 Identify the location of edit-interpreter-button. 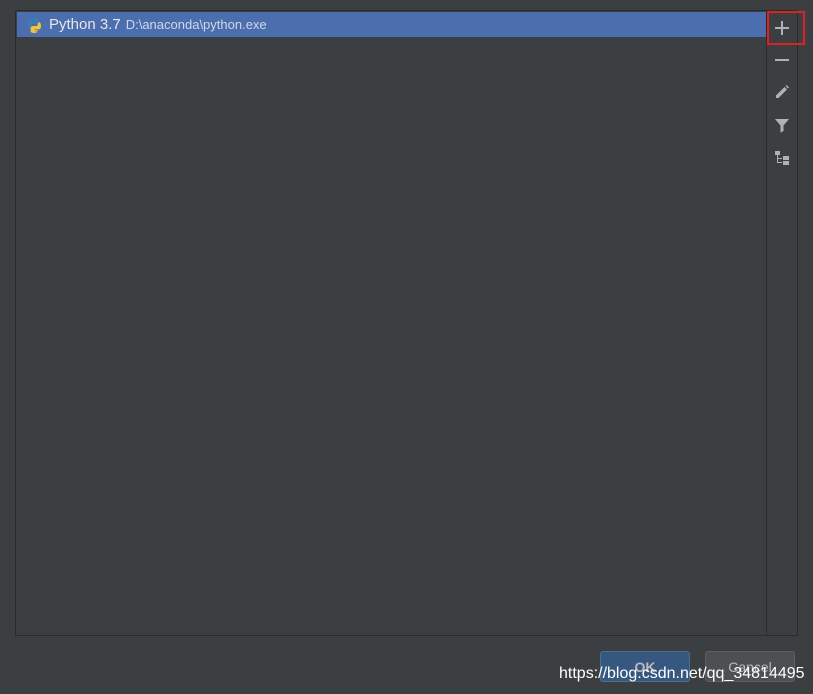
(782, 92).